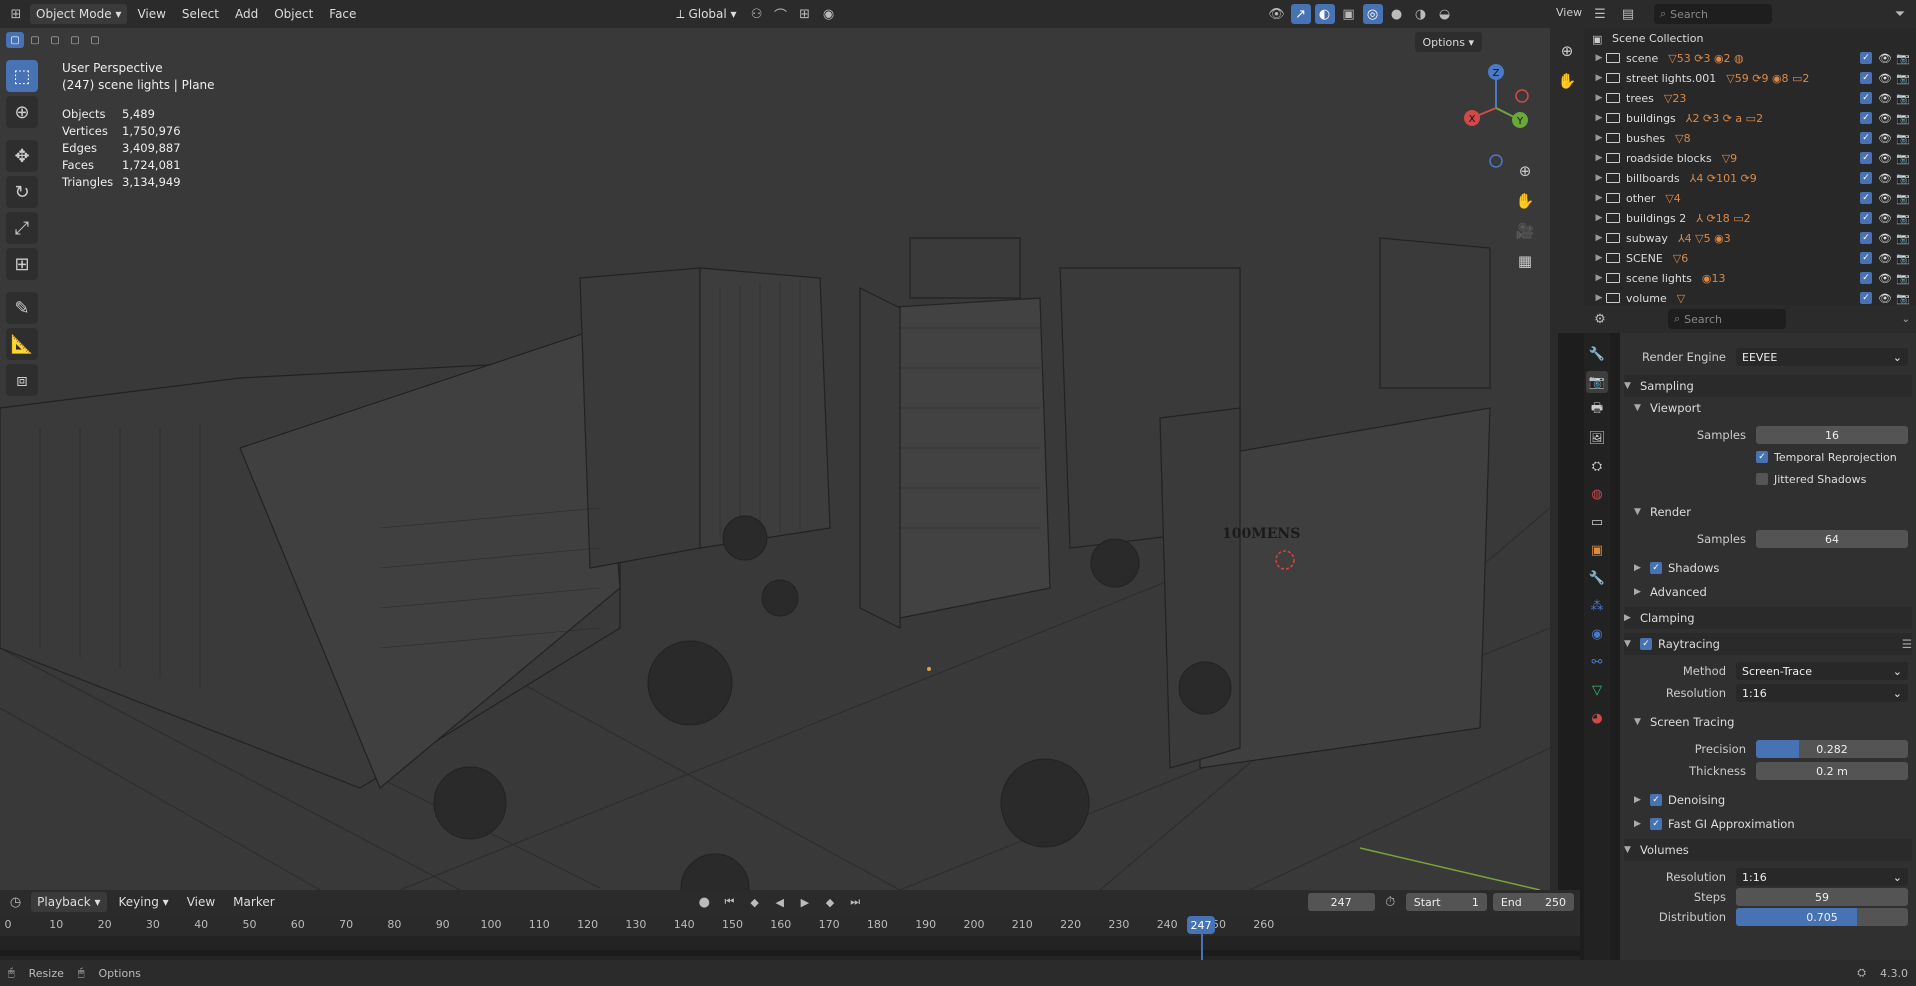  I want to click on data-tab-icon: ▽, so click(1597, 690).